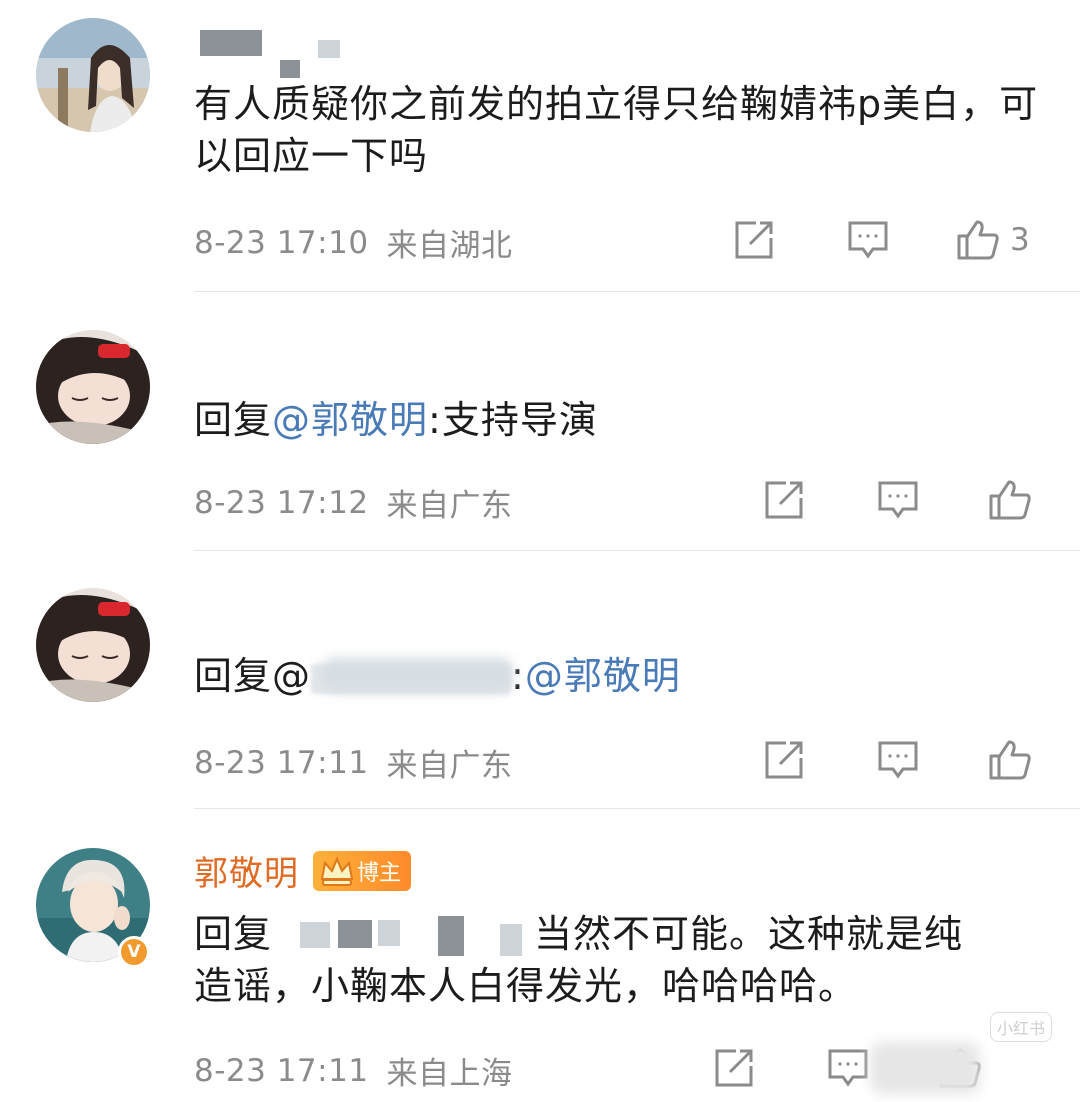 Image resolution: width=1080 pixels, height=1102 pixels. I want to click on like-button: 3, so click(993, 240).